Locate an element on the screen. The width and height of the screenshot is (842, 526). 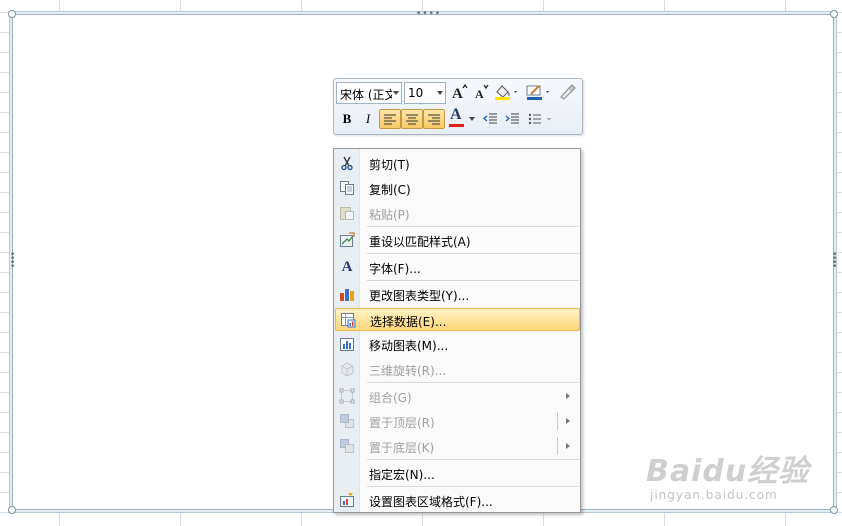
align-left-icon is located at coordinates (390, 119).